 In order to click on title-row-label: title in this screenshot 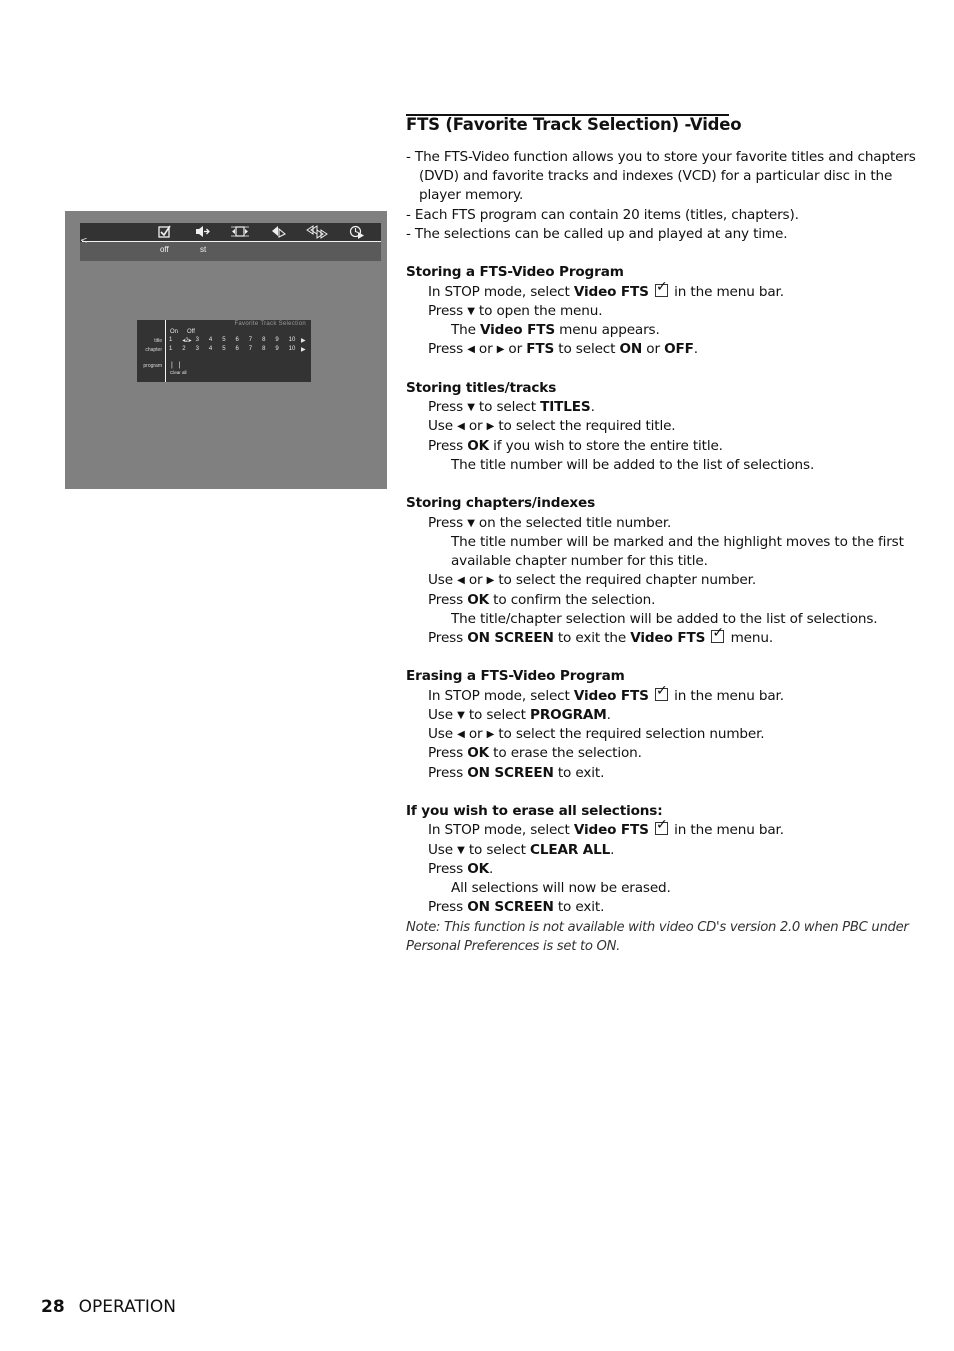, I will do `click(158, 341)`.